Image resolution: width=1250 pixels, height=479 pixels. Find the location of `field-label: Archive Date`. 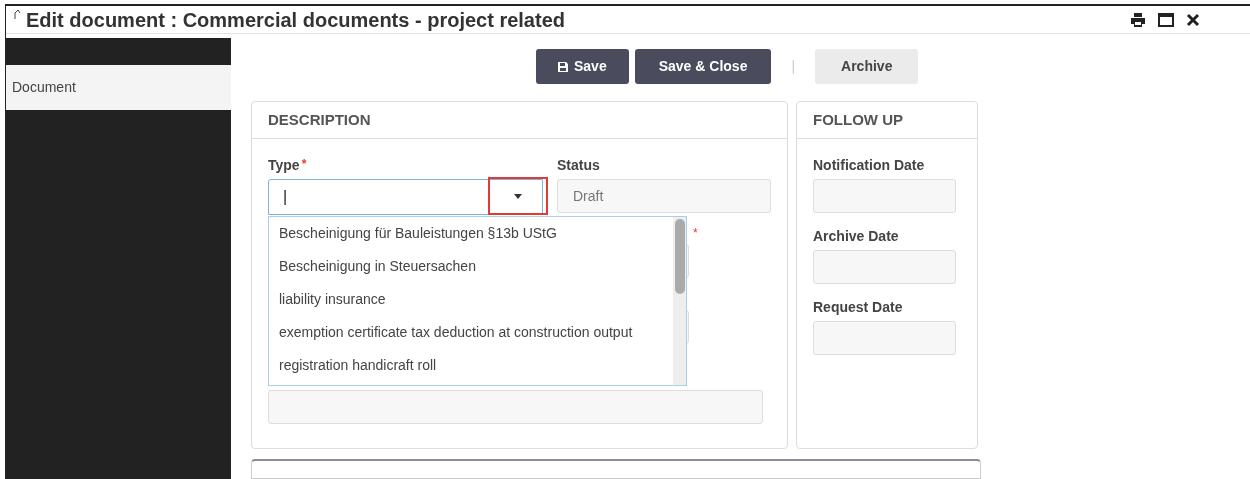

field-label: Archive Date is located at coordinates (856, 236).